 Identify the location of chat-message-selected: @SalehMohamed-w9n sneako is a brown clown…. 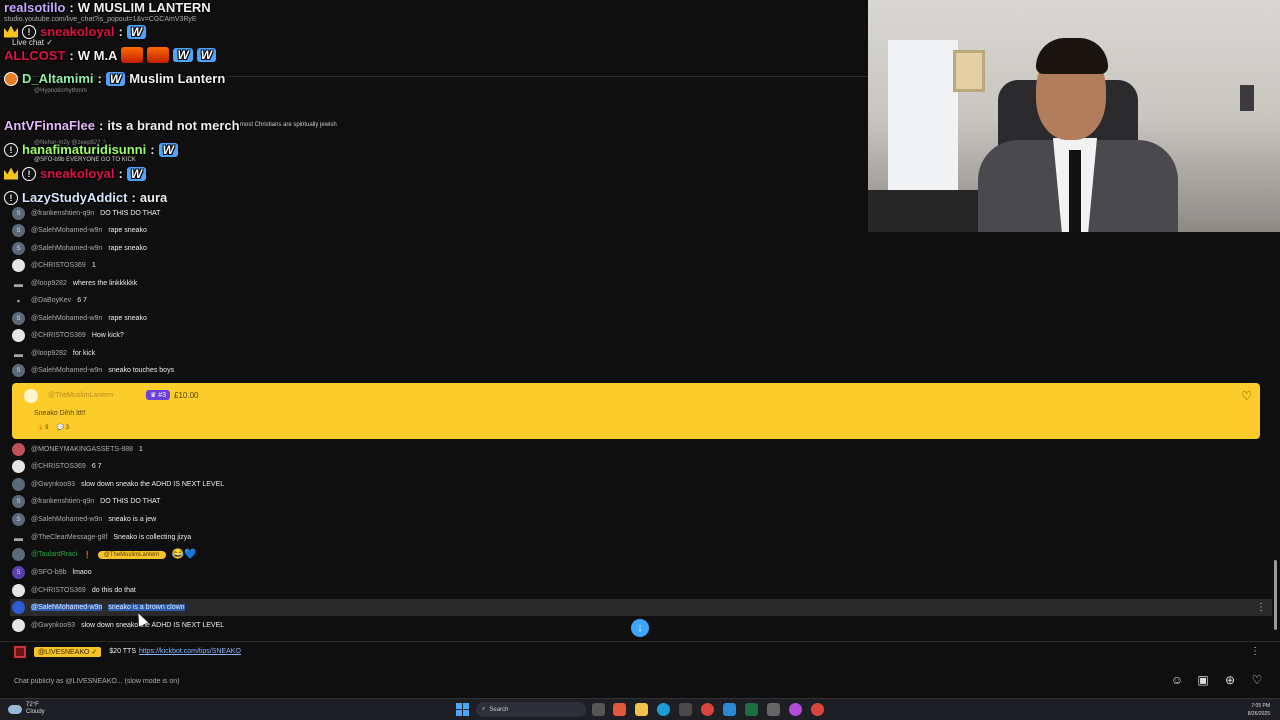
(641, 607).